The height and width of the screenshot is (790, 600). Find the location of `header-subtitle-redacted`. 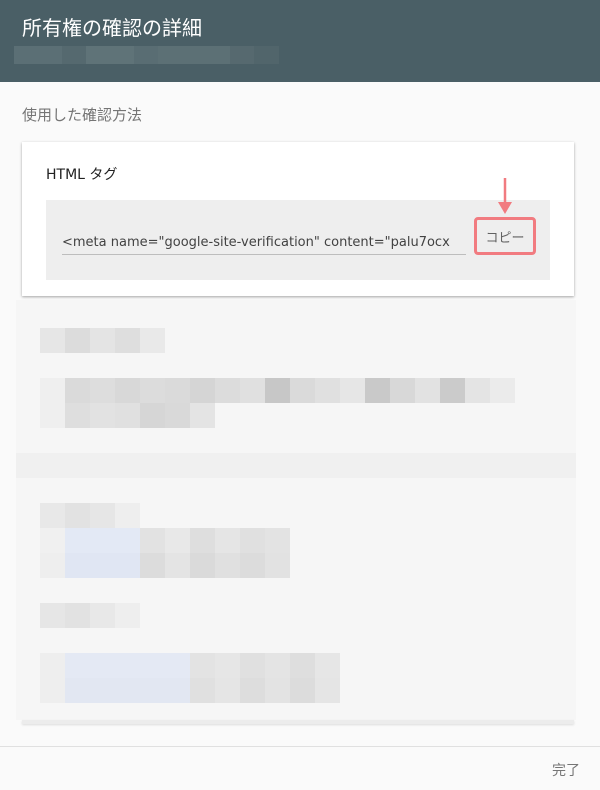

header-subtitle-redacted is located at coordinates (146, 55).